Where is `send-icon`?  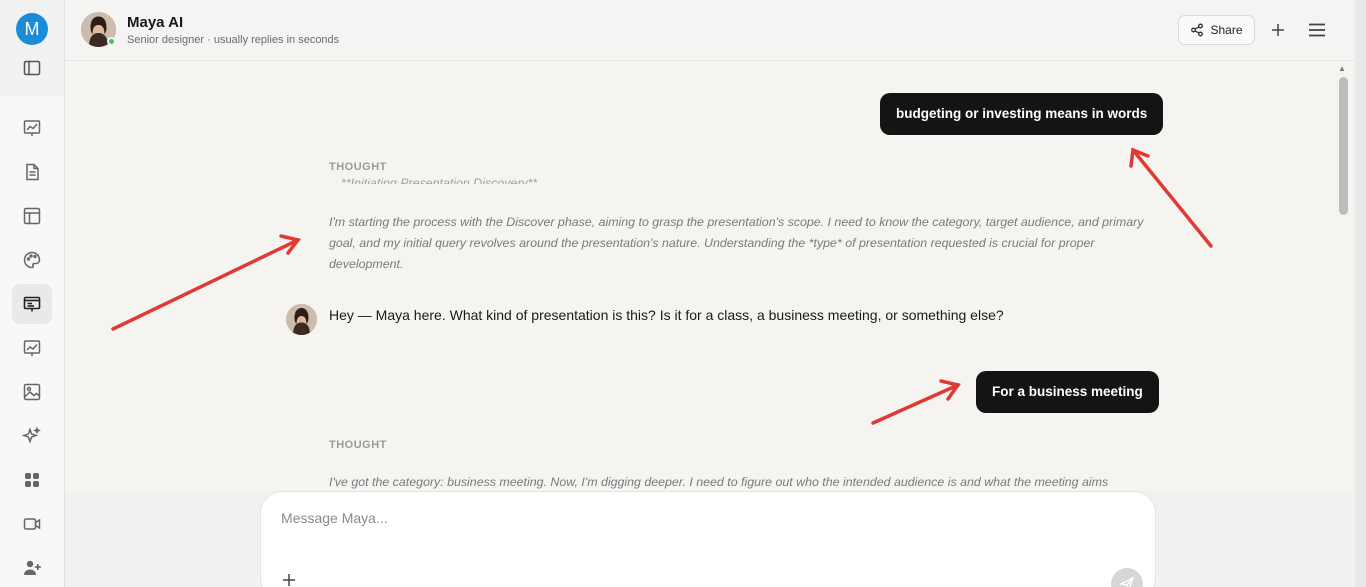
send-icon is located at coordinates (1127, 581).